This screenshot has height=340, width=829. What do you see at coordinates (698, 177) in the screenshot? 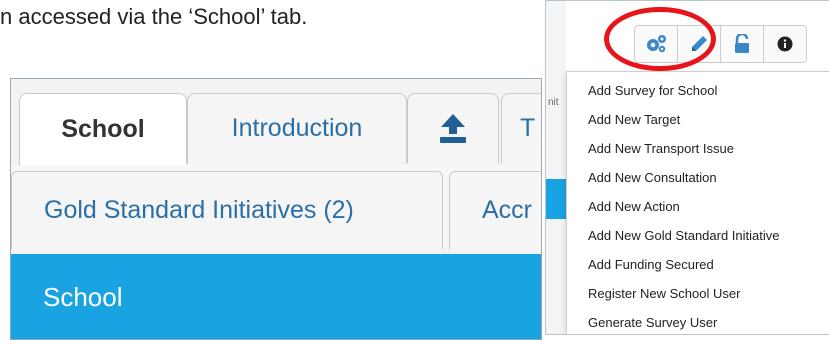
I see `menu-item-add-consultation: Add New Consultation` at bounding box center [698, 177].